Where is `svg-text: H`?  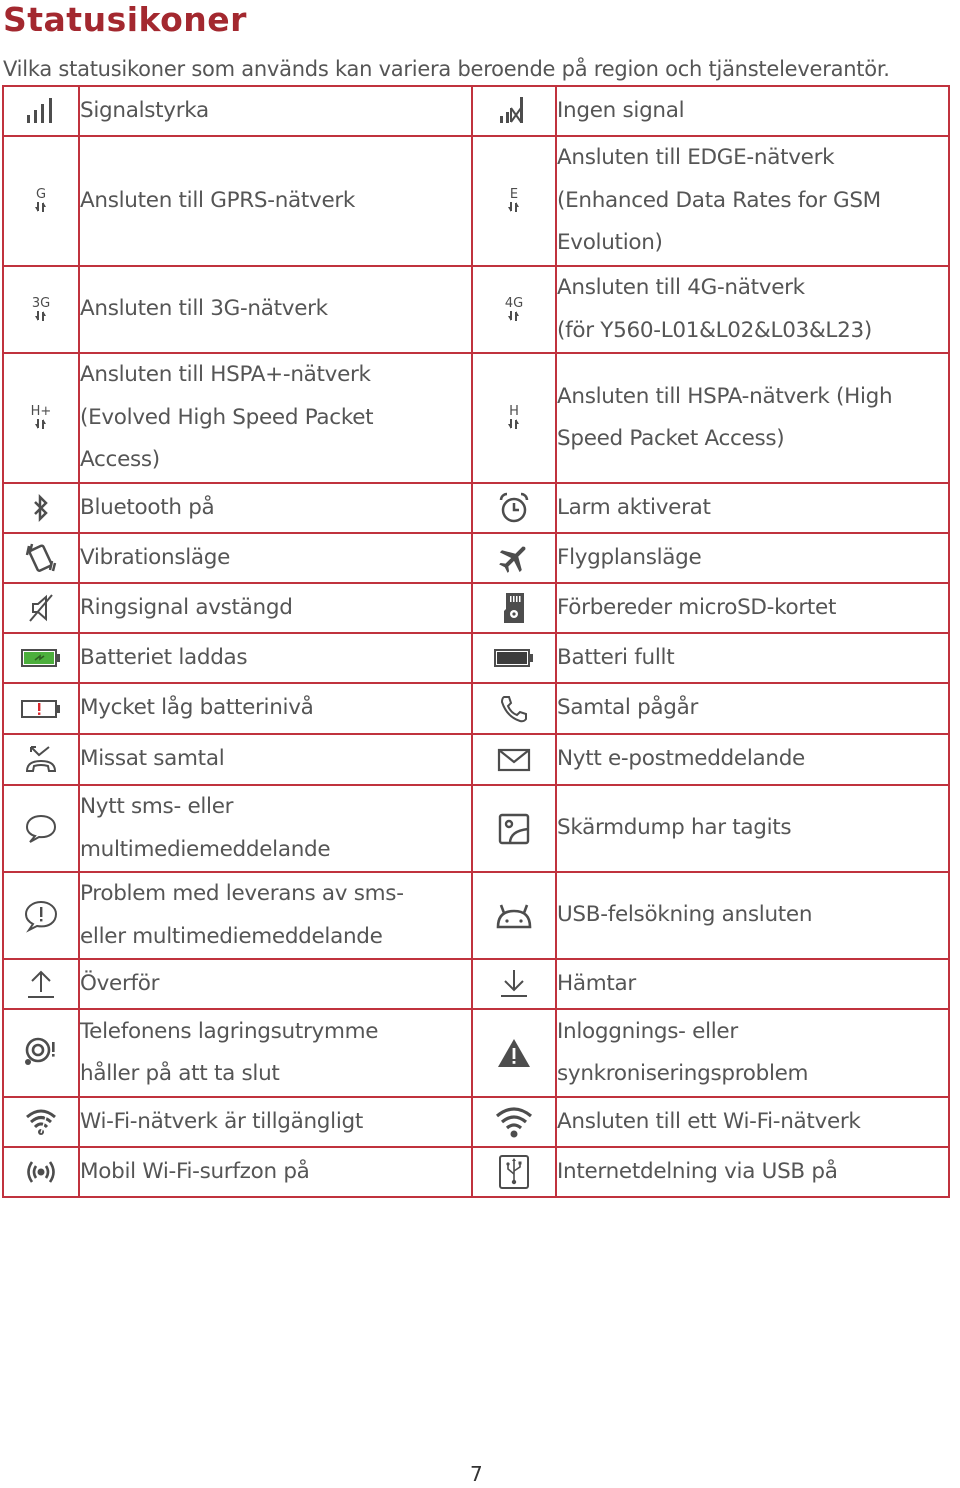 svg-text: H is located at coordinates (514, 411).